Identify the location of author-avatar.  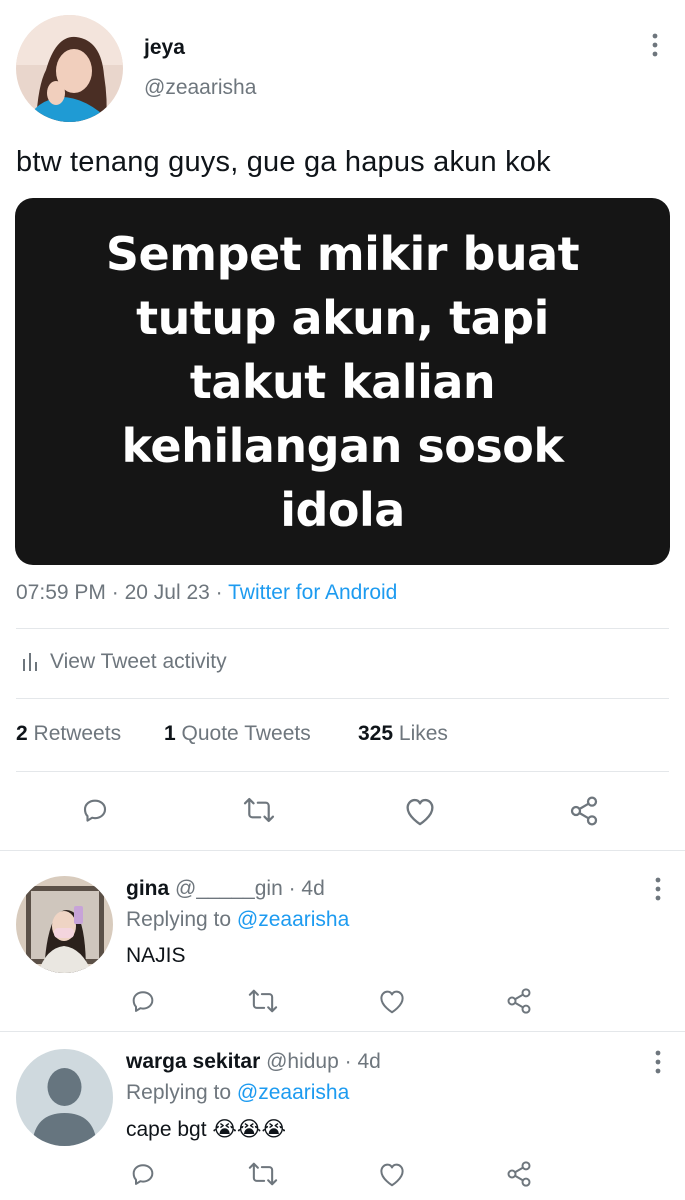
(69, 68).